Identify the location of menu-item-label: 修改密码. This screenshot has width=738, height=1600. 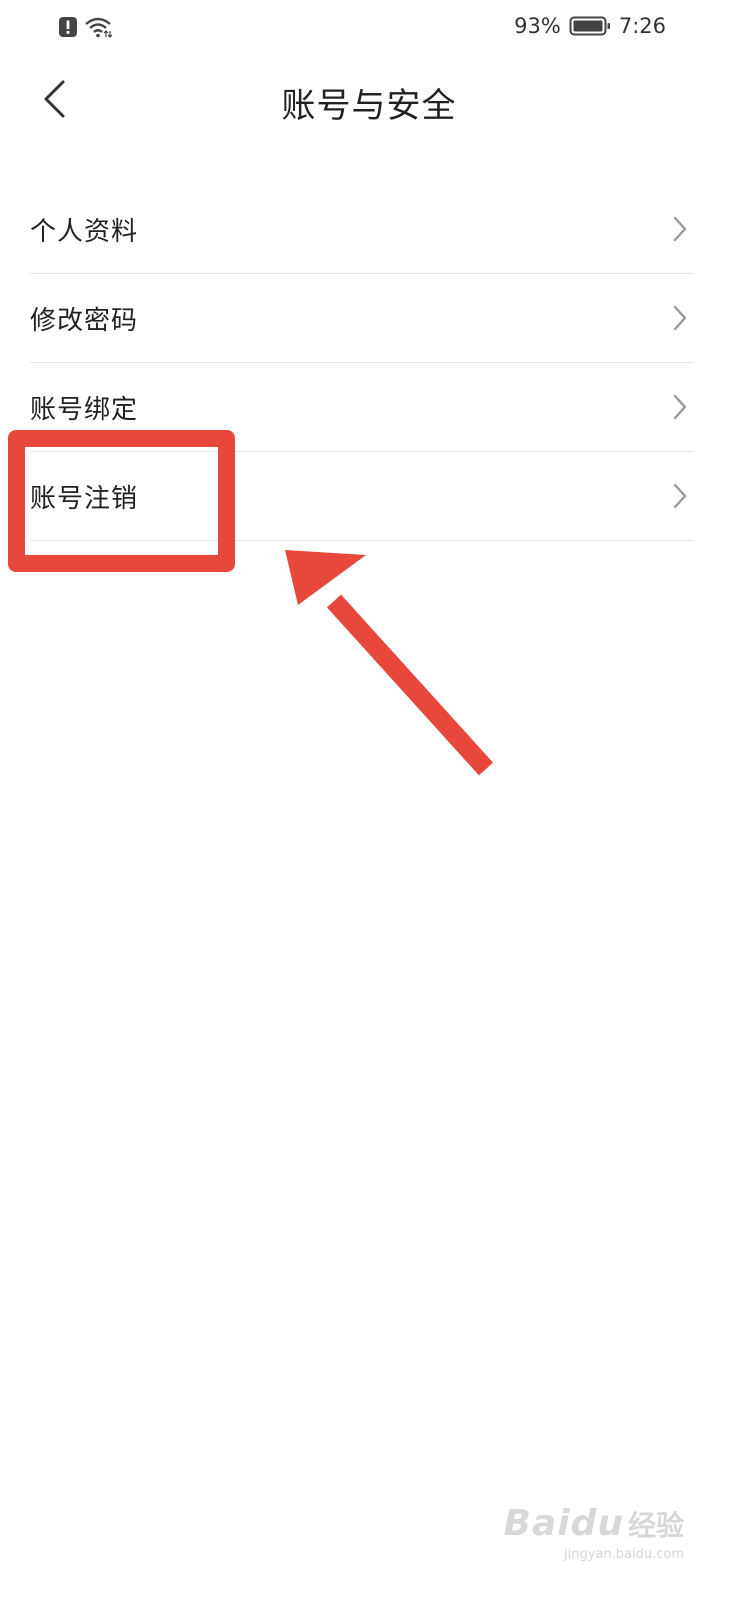
(84, 320).